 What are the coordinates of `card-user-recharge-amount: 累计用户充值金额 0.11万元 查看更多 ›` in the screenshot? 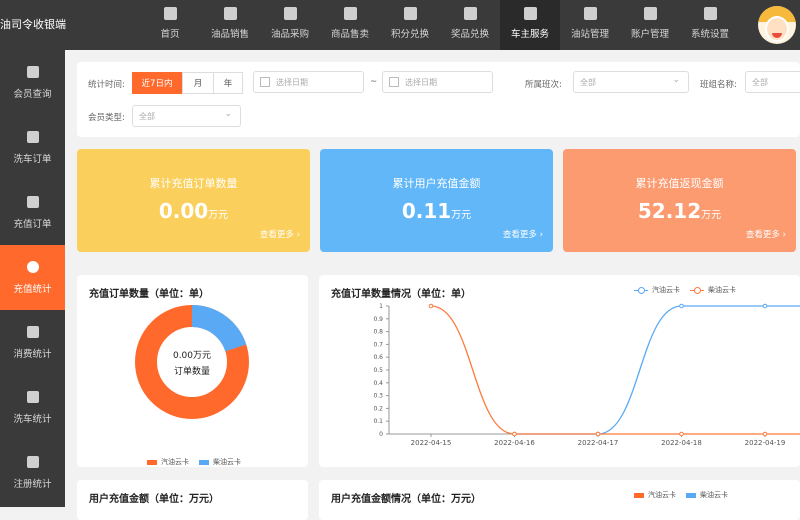 It's located at (436, 200).